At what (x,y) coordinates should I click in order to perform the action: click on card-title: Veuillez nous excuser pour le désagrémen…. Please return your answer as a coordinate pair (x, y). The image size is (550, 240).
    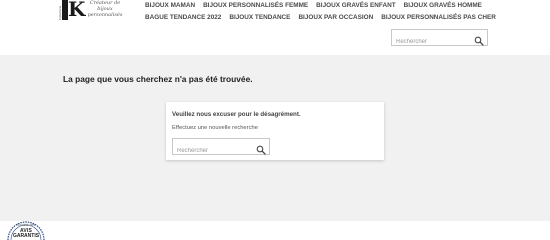
    Looking at the image, I should click on (236, 114).